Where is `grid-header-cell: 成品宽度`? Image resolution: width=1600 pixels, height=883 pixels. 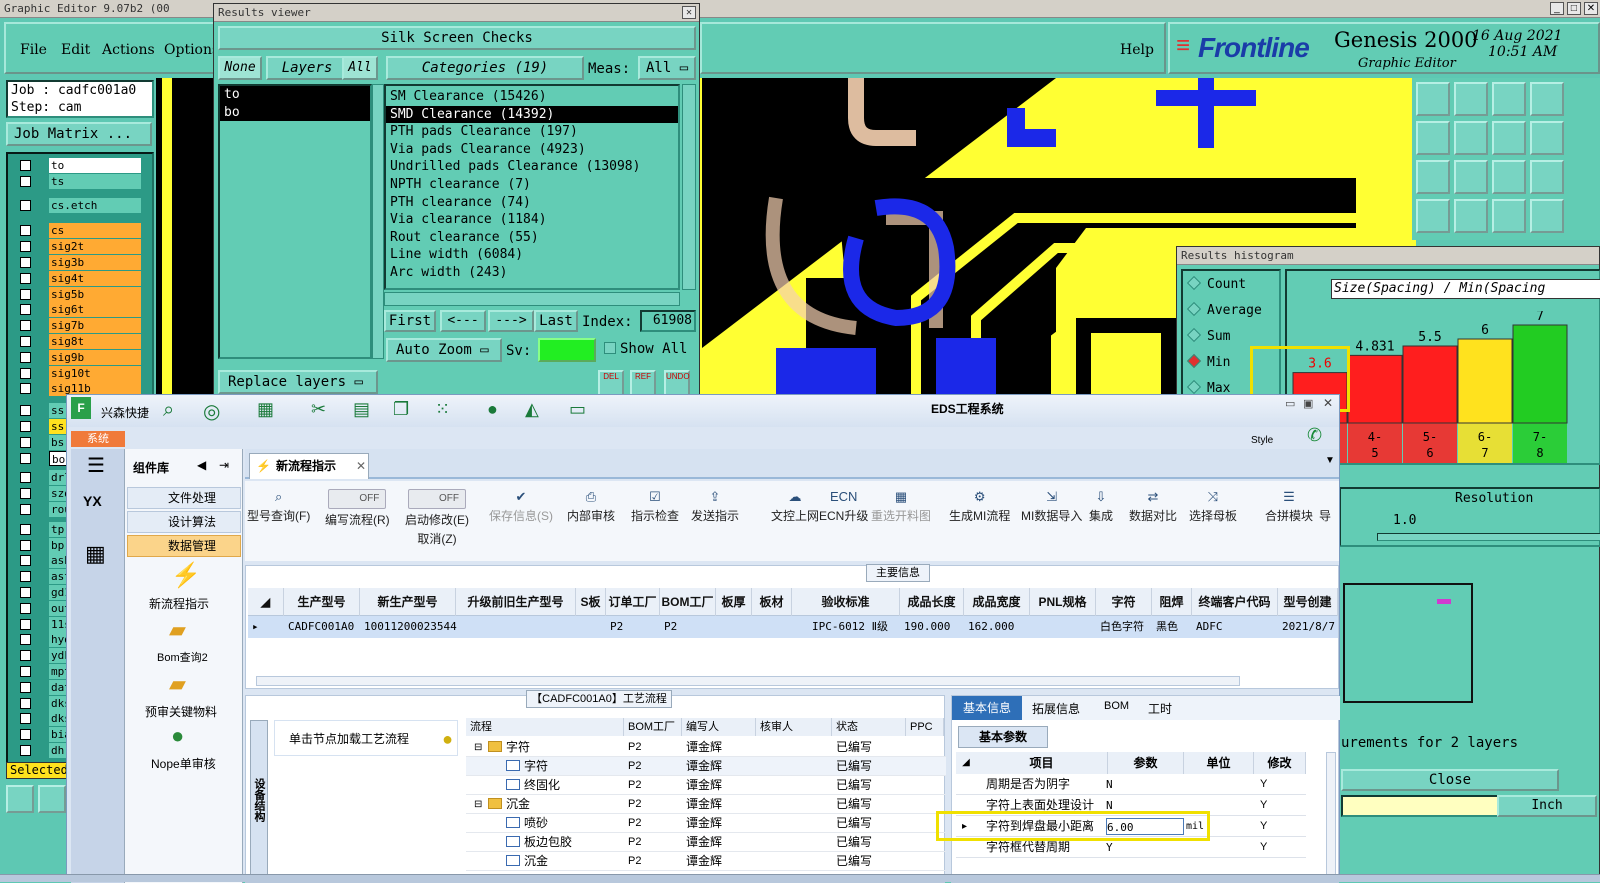
grid-header-cell: 成品宽度 is located at coordinates (997, 602).